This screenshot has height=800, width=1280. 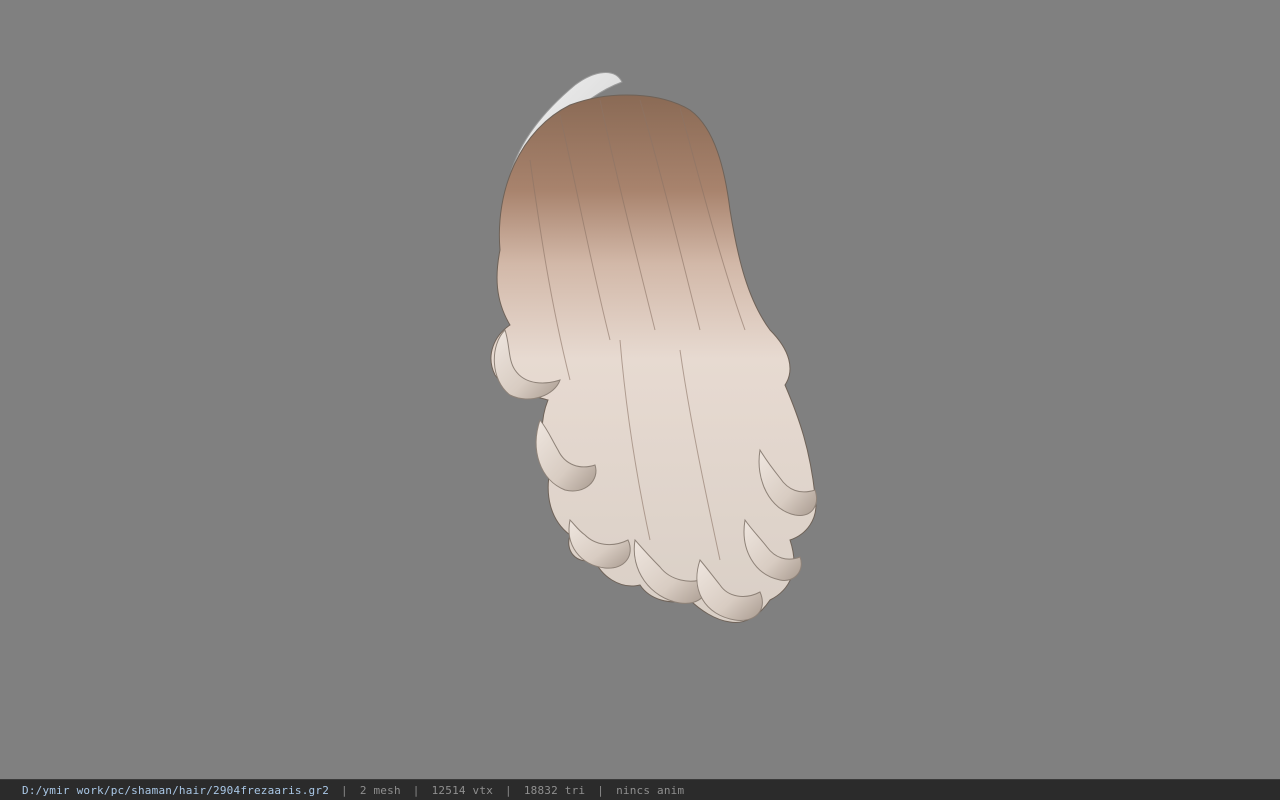 I want to click on vertex-count-label: 12514 vtx, so click(x=462, y=790).